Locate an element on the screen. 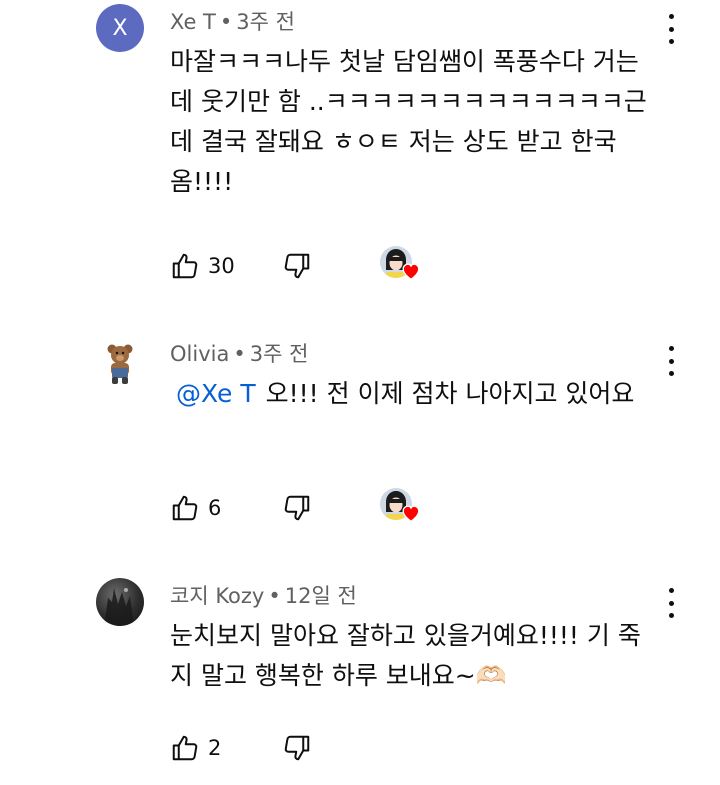 The image size is (720, 785). comment-text-content: 오!!! 전 이제 점차 나아지고 있어요 is located at coordinates (450, 393).